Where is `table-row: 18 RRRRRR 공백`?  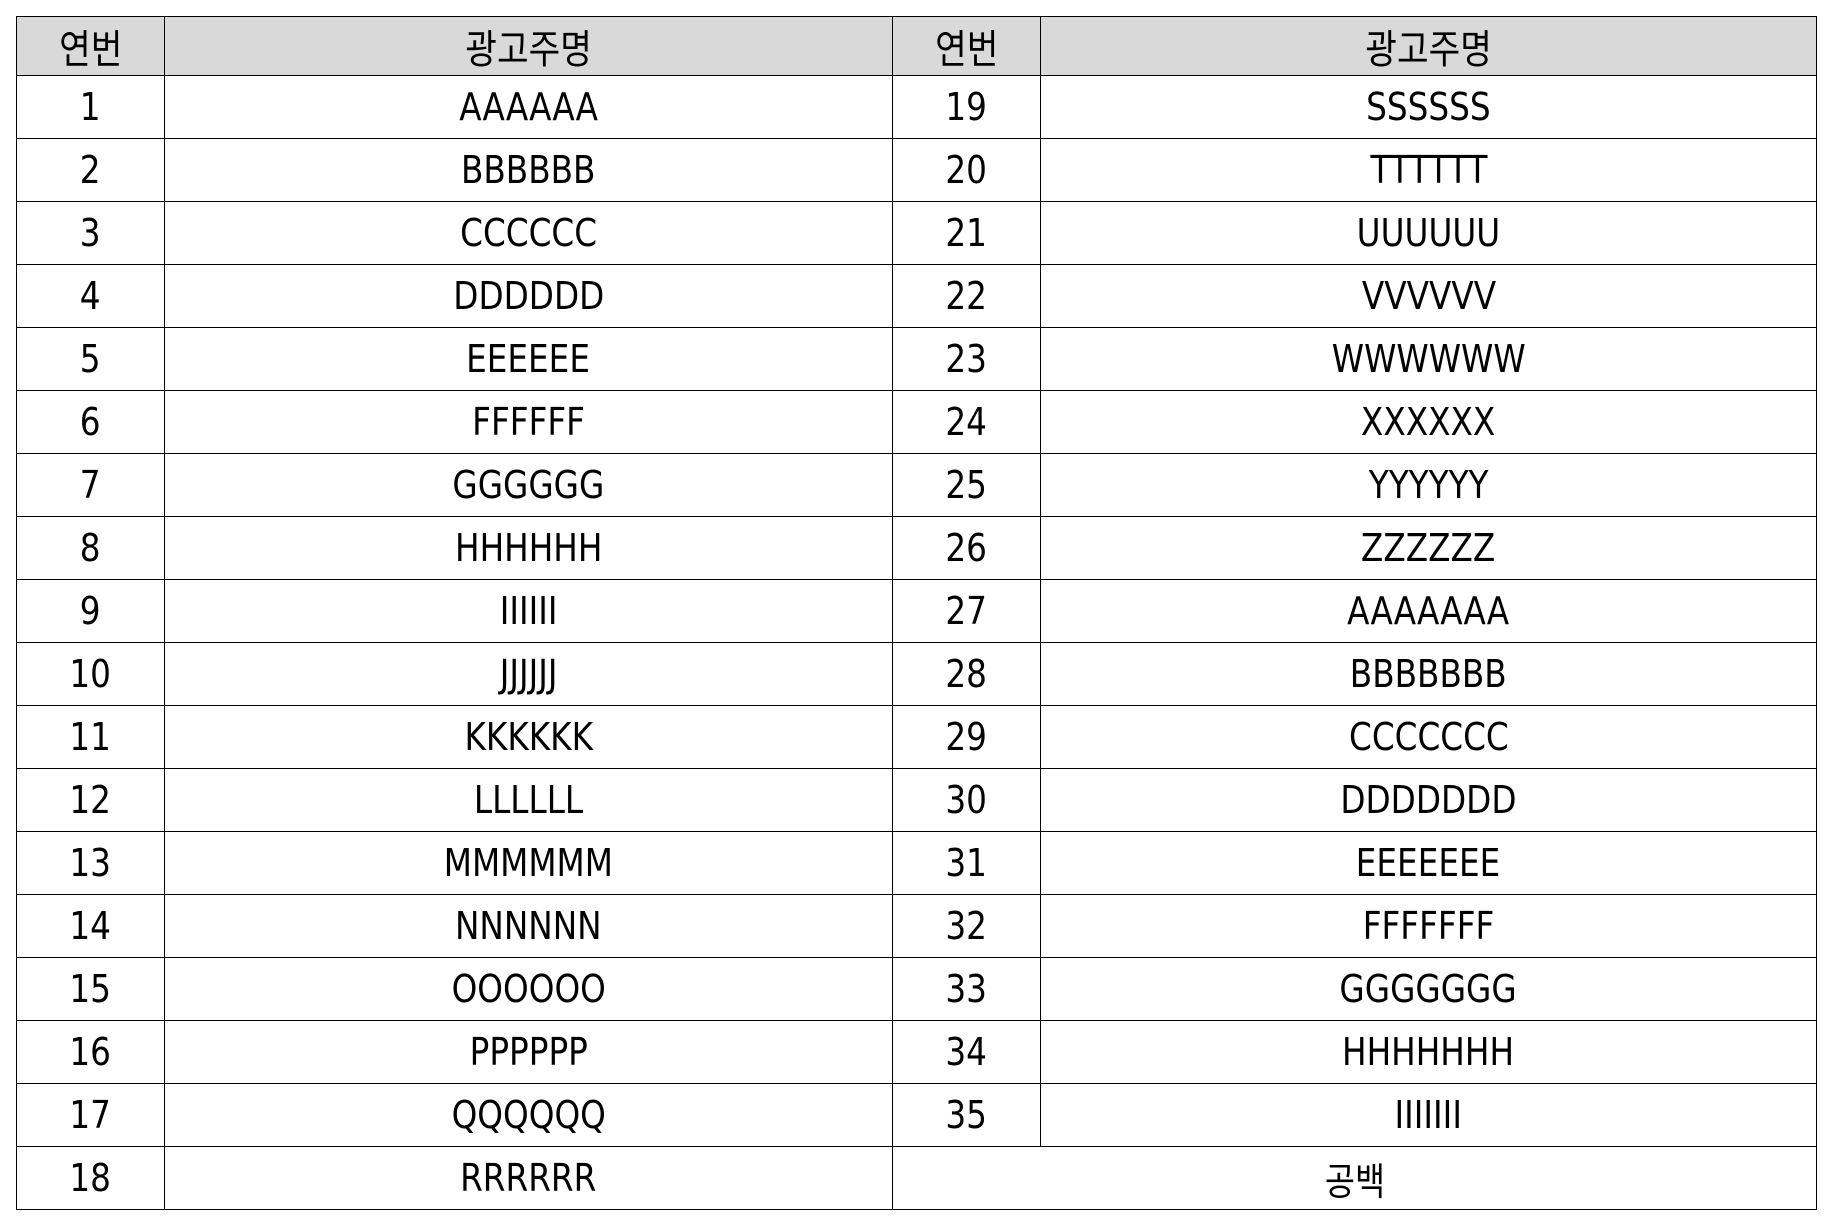 table-row: 18 RRRRRR 공백 is located at coordinates (916, 1178).